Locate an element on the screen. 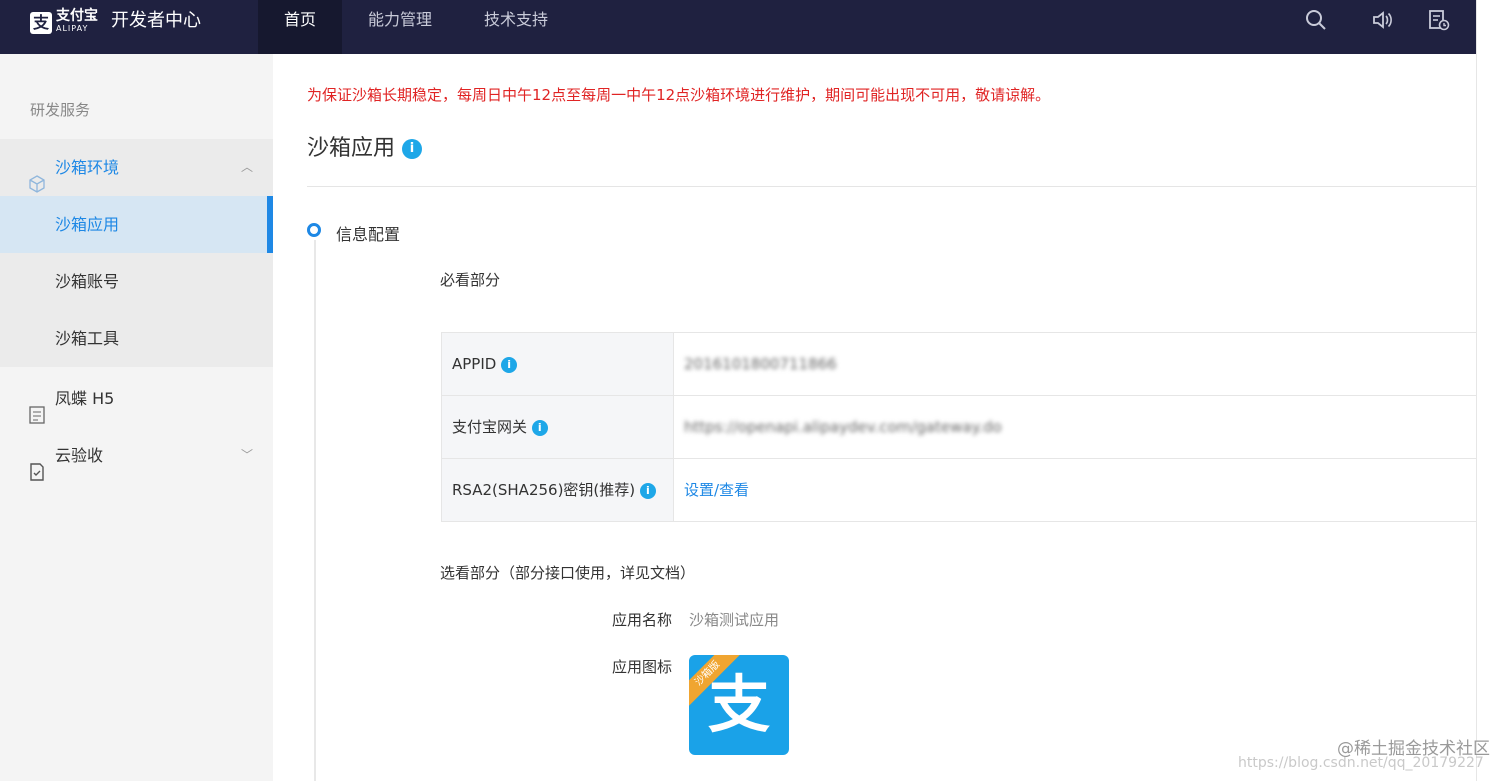  key-label: 支付宝网关 is located at coordinates (490, 427).